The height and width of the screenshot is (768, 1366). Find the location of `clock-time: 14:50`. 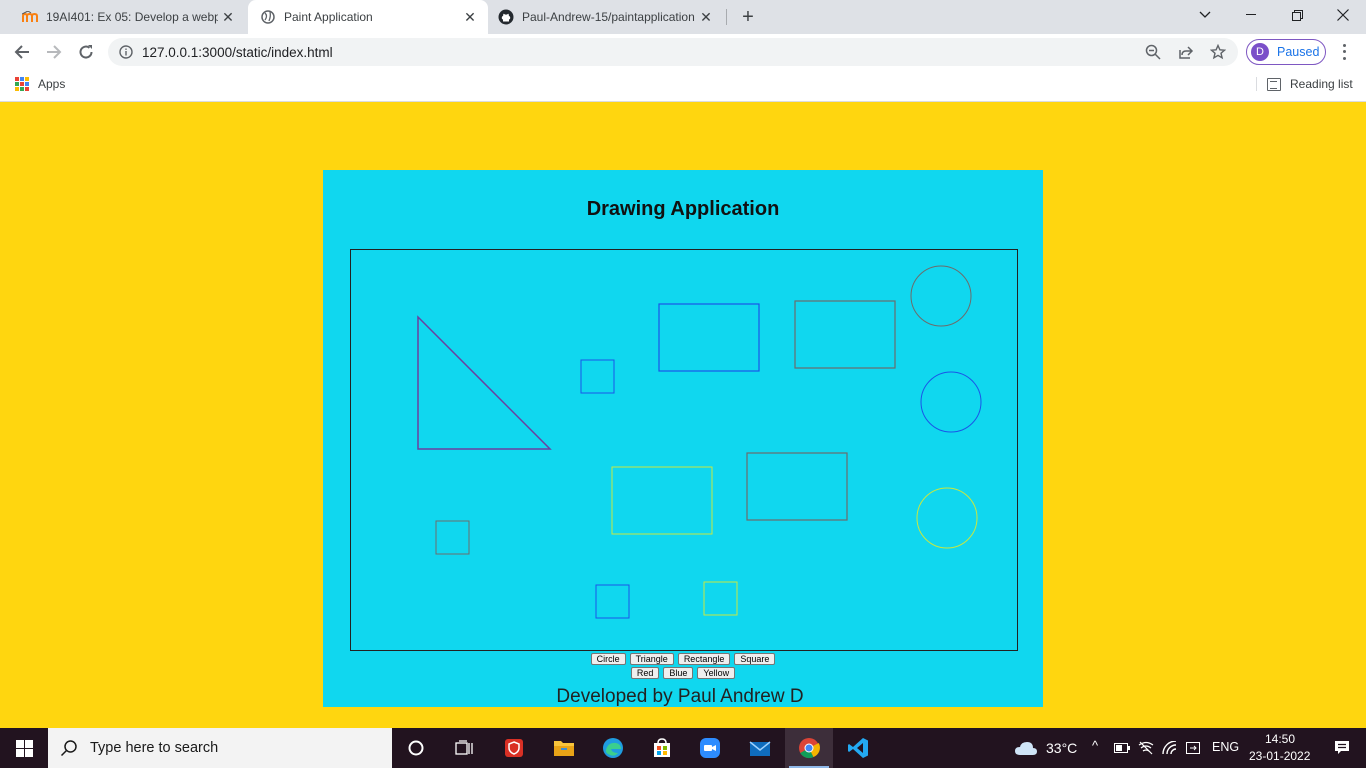

clock-time: 14:50 is located at coordinates (1280, 739).